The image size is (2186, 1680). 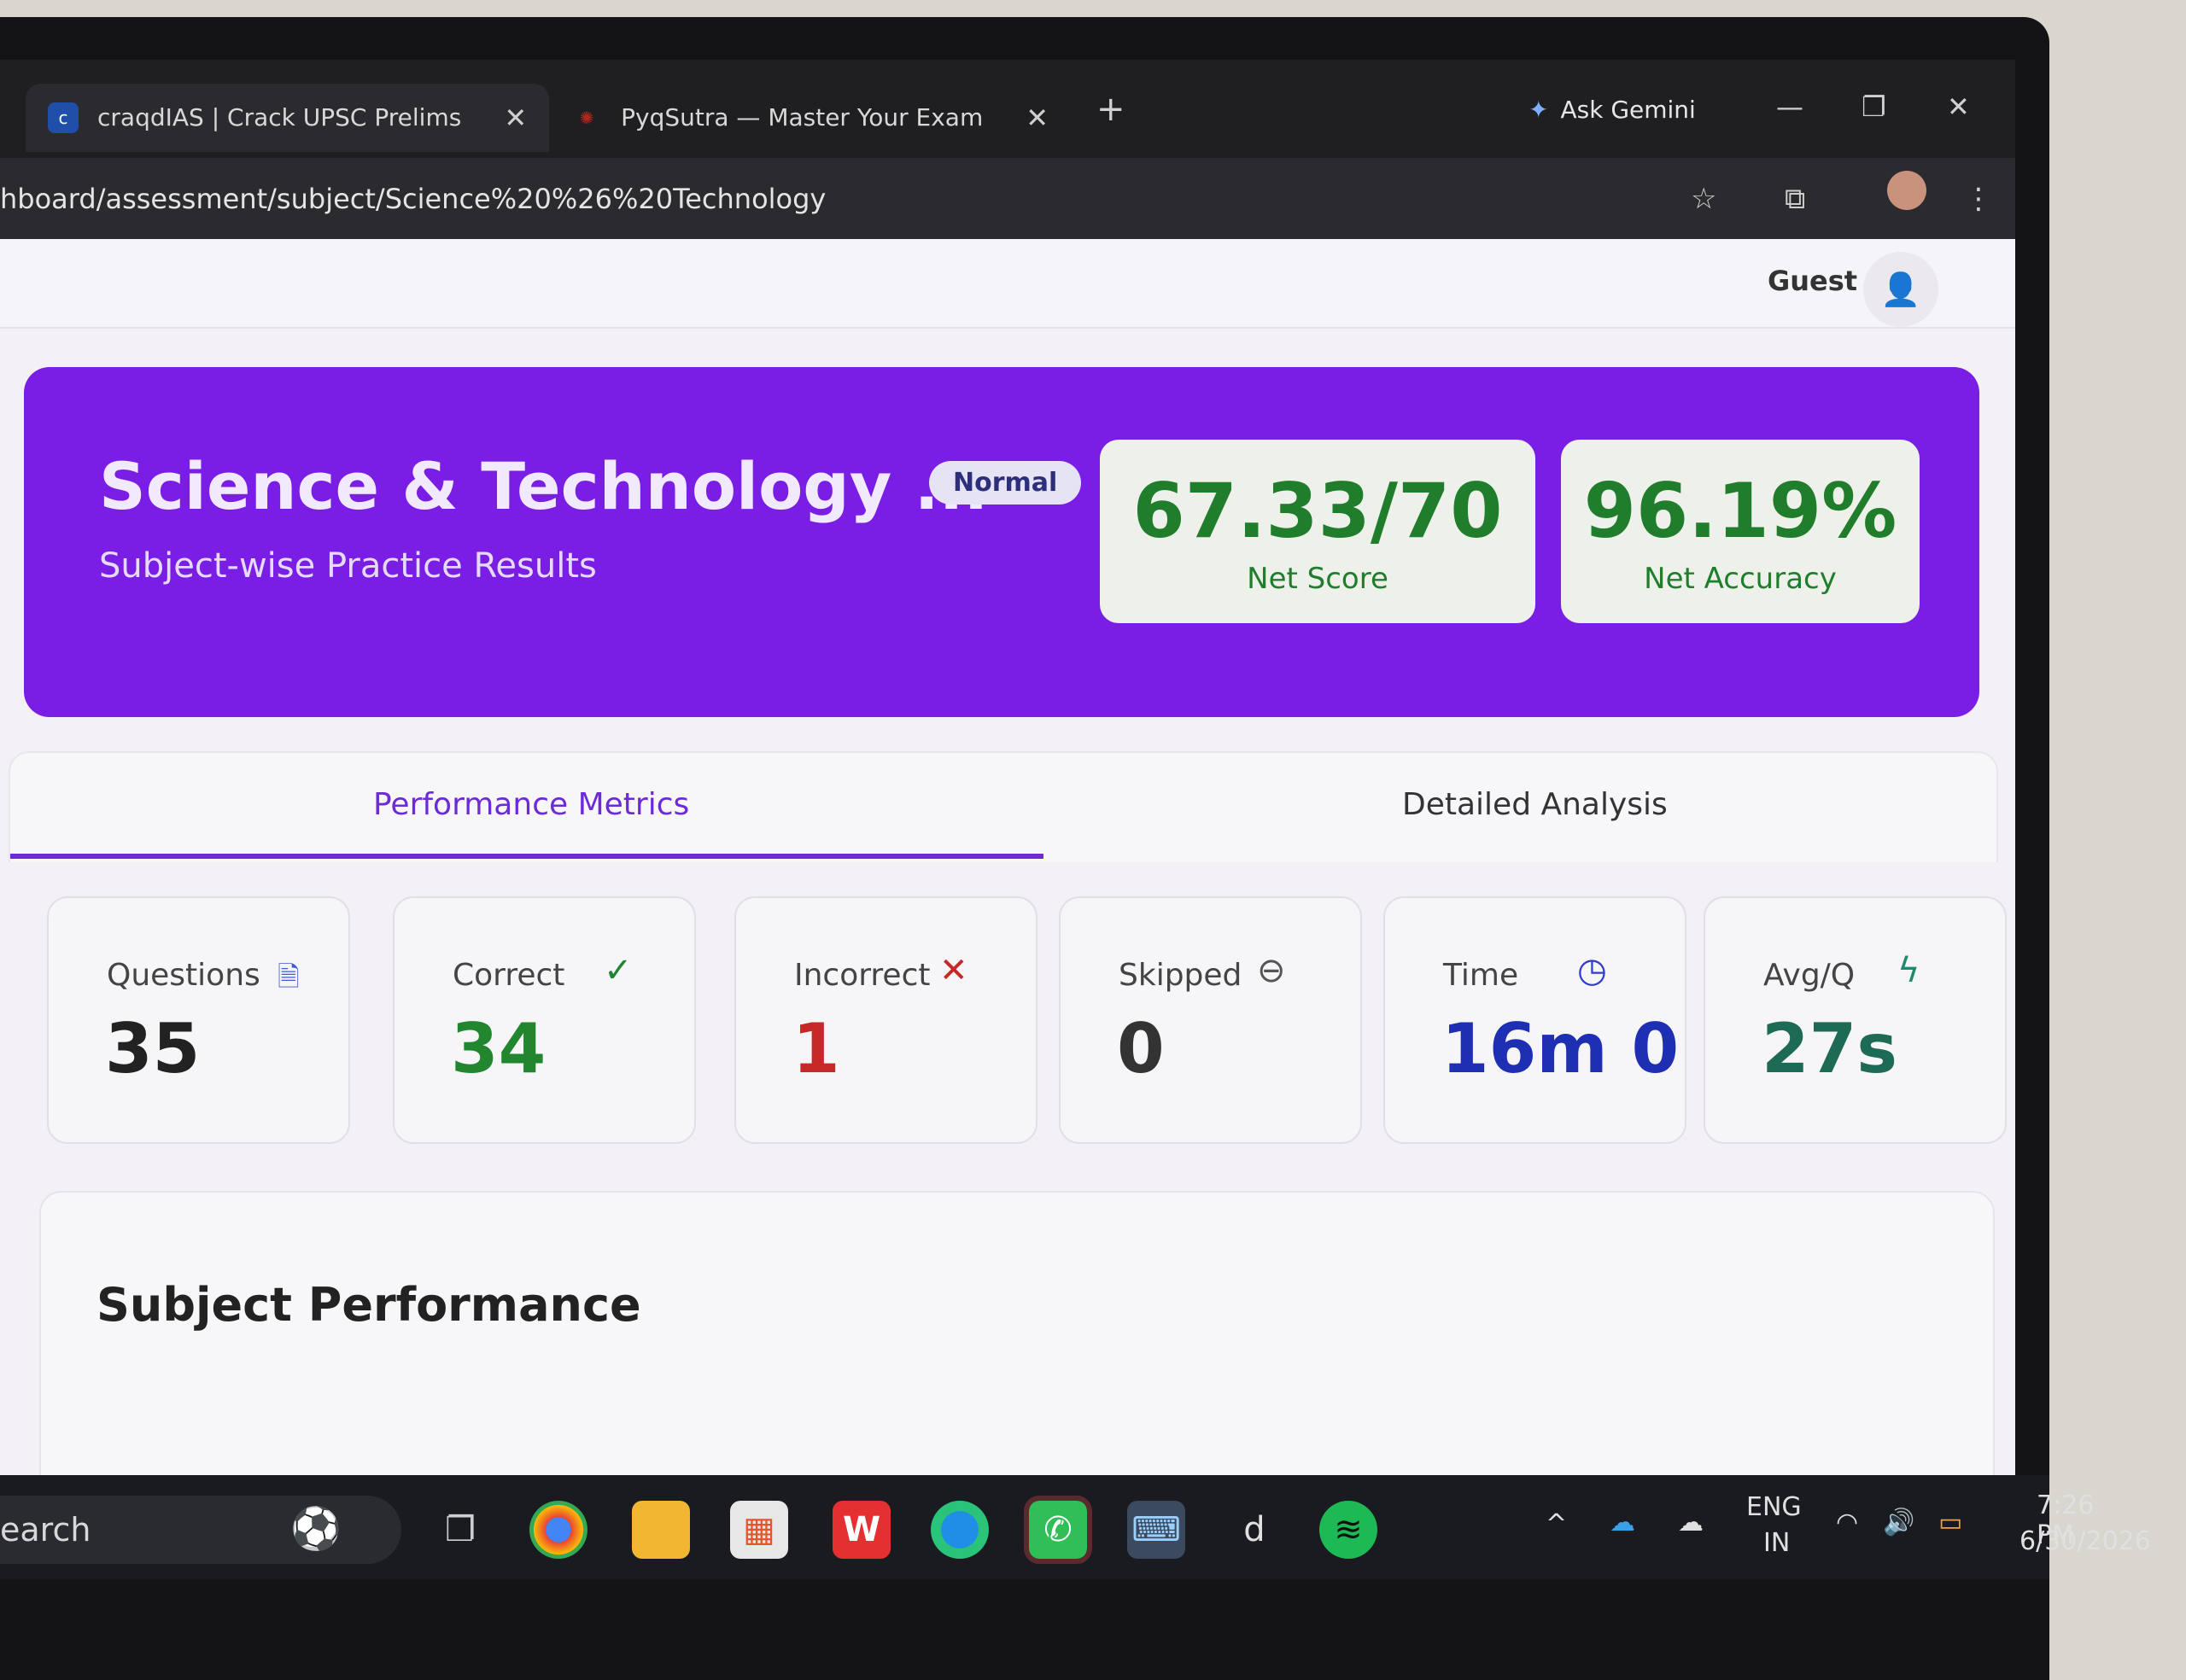 I want to click on section-title: Subject Performance, so click(x=369, y=1305).